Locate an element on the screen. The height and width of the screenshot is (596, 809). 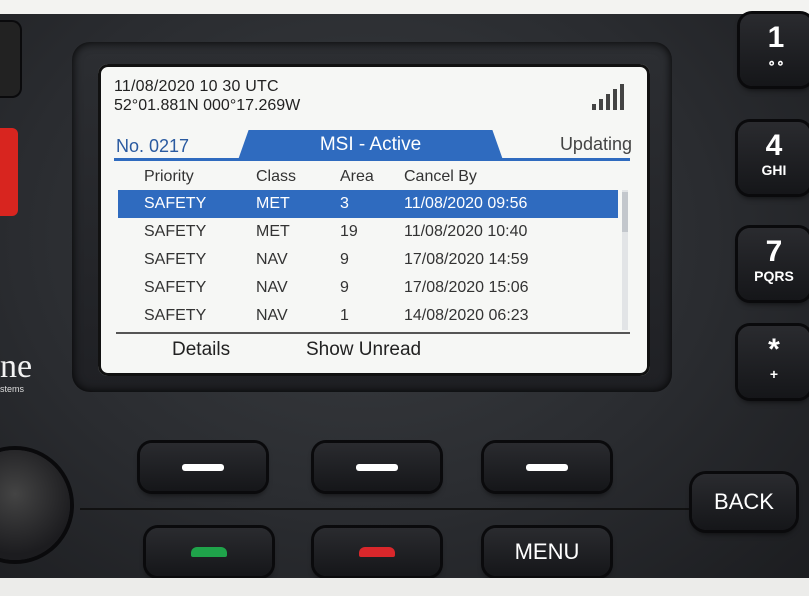
back-button: BACK is located at coordinates (744, 502).